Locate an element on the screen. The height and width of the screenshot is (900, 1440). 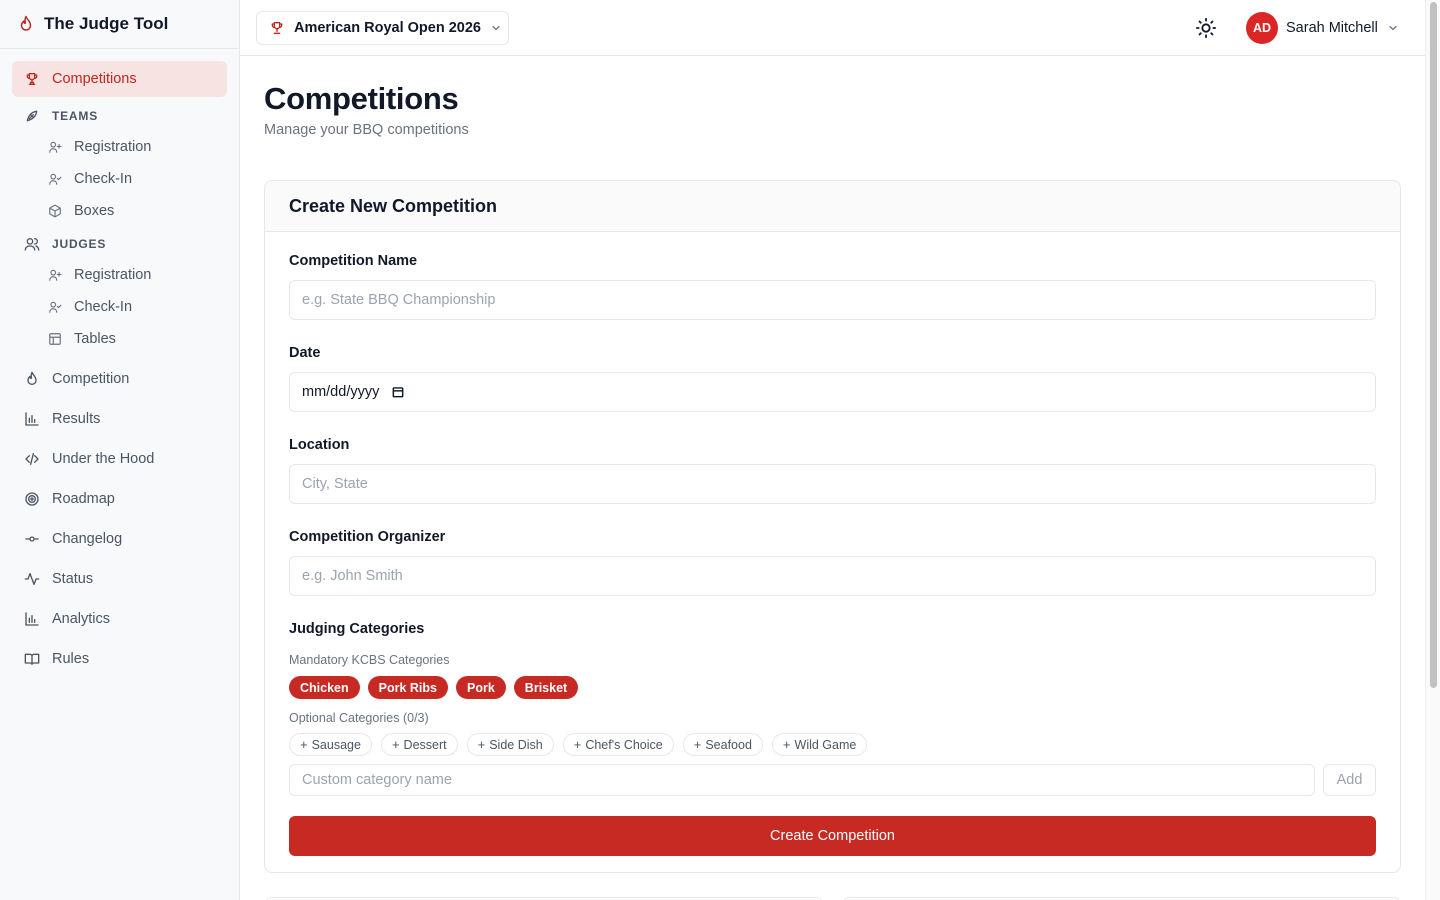
page-scrollbar is located at coordinates (1432, 450).